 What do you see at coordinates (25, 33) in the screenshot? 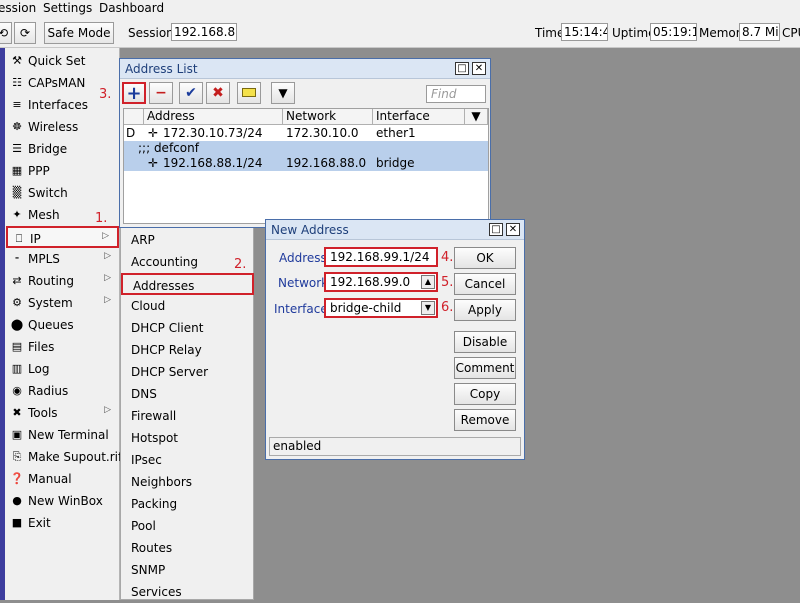
I see `redo-button: ⟳` at bounding box center [25, 33].